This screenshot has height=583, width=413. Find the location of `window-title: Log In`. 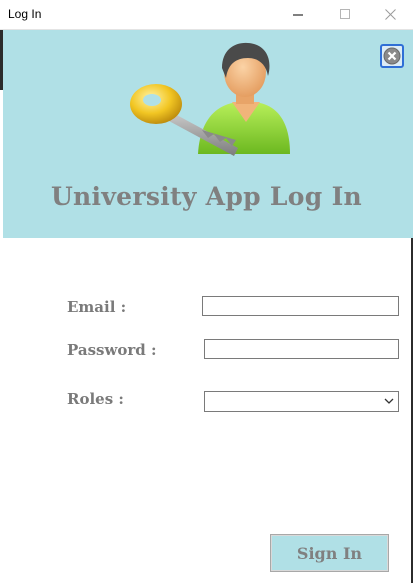

window-title: Log In is located at coordinates (25, 14).